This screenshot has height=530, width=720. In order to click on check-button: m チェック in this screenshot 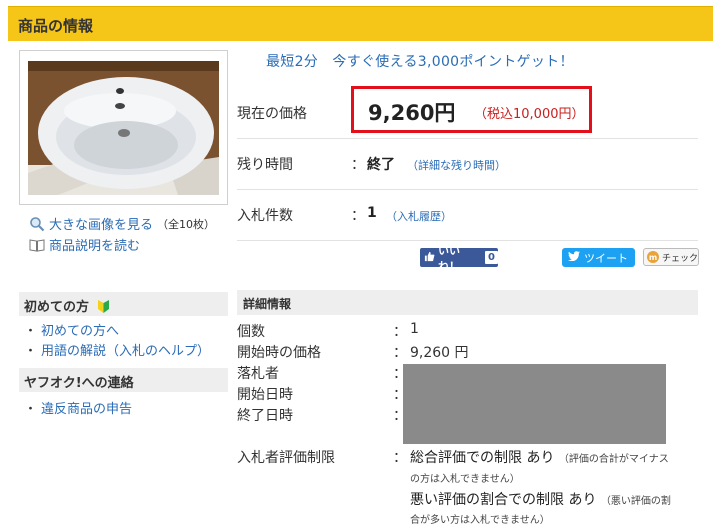, I will do `click(671, 257)`.